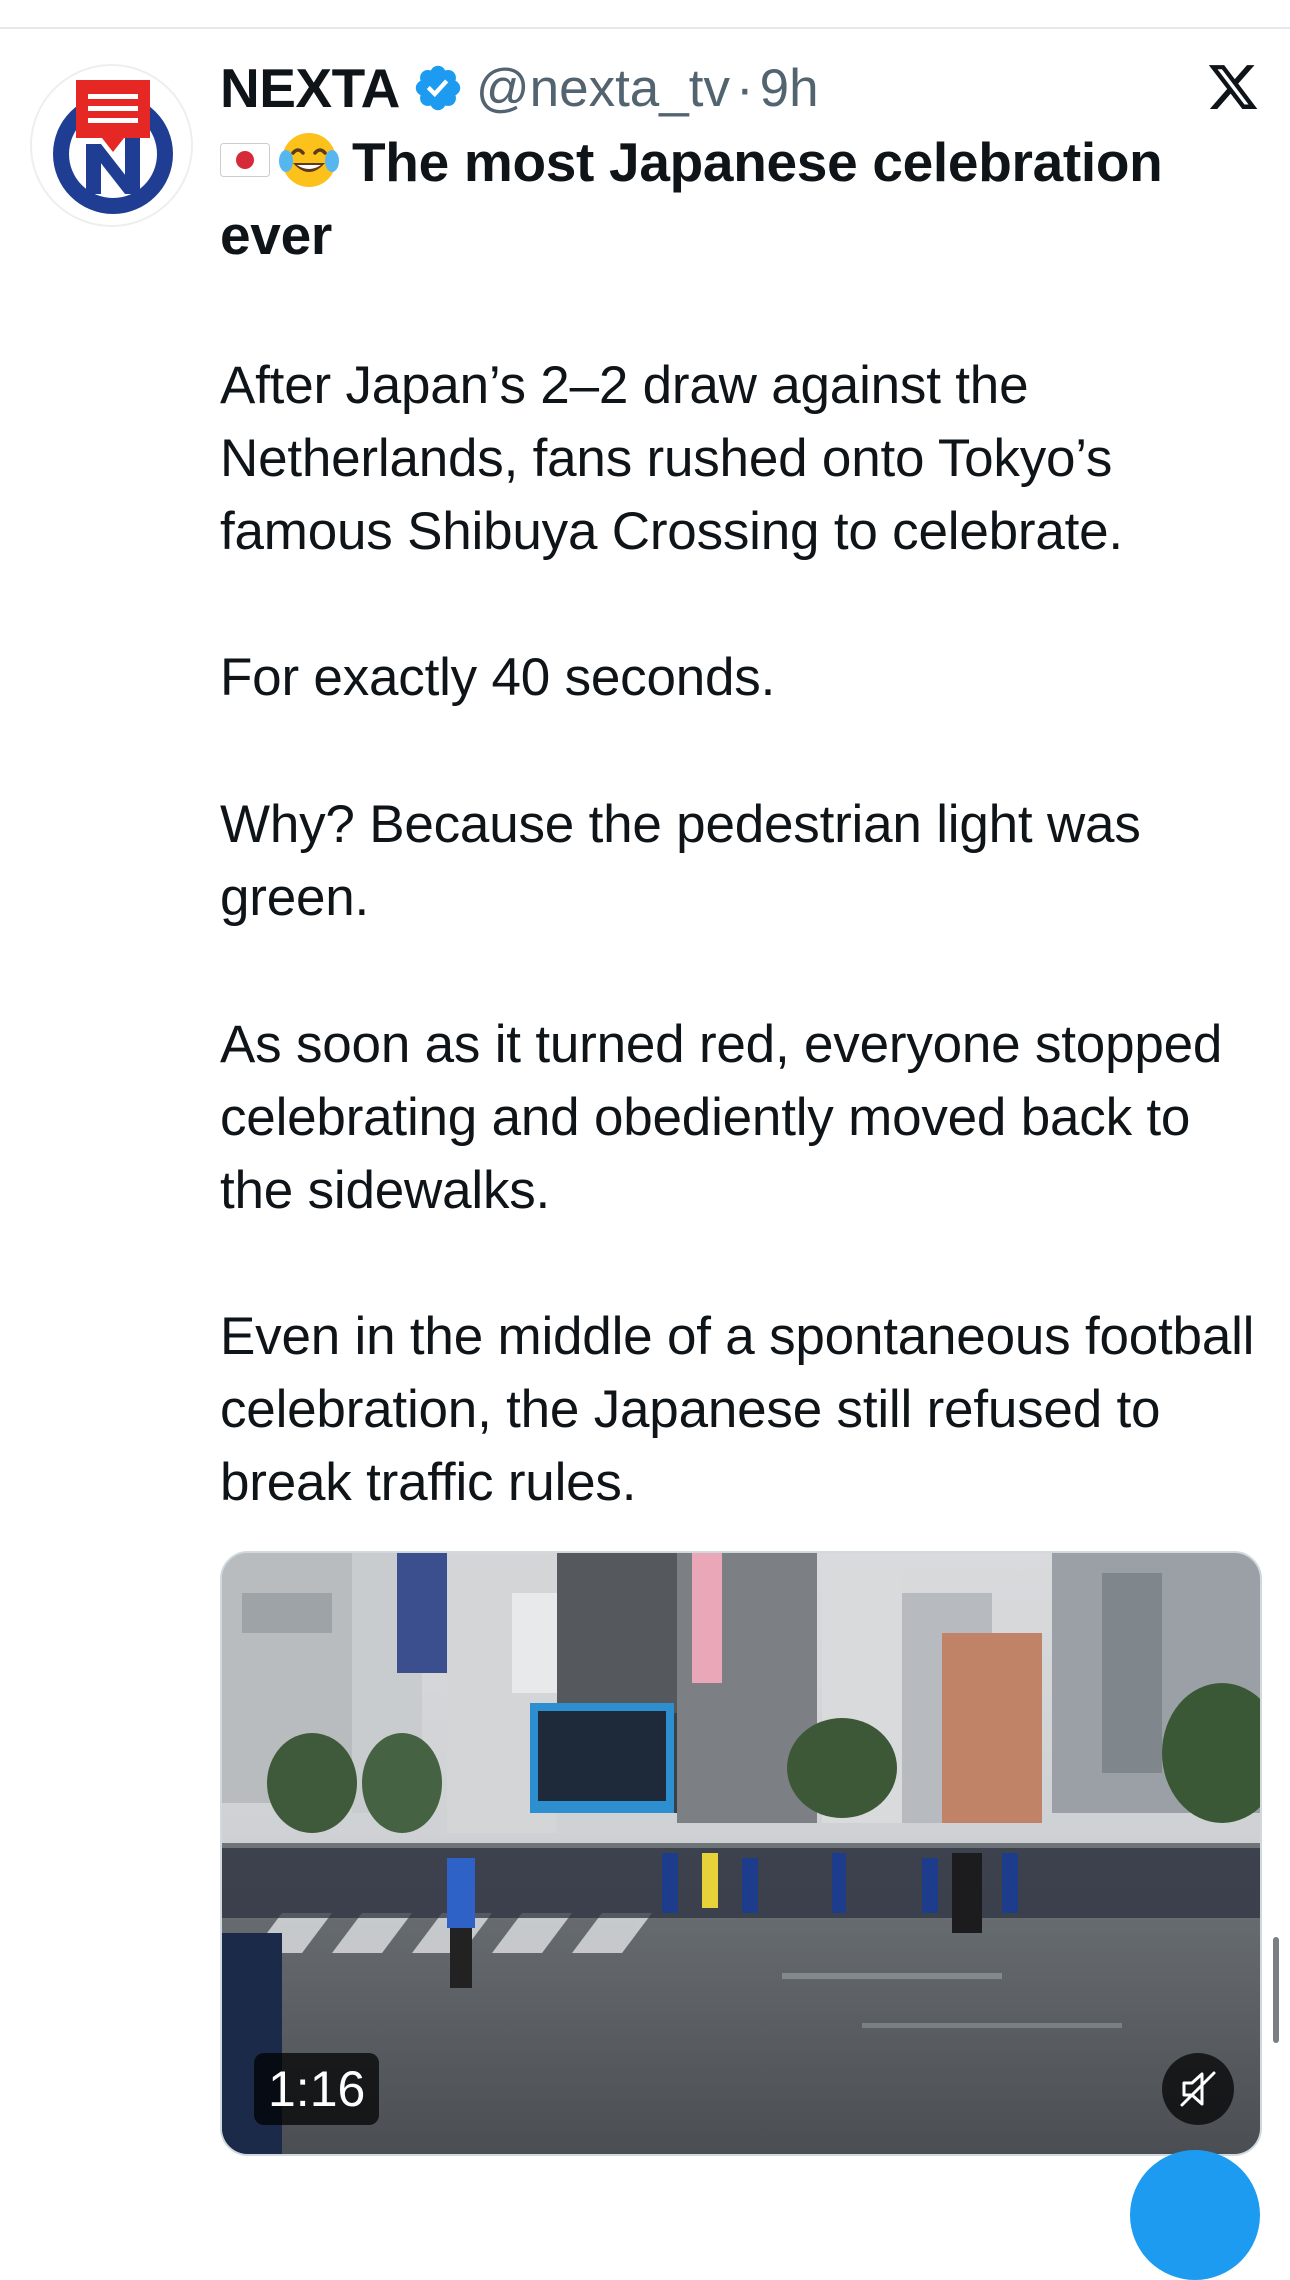 The height and width of the screenshot is (2280, 1290). Describe the element at coordinates (645, 28) in the screenshot. I see `top-divider` at that location.